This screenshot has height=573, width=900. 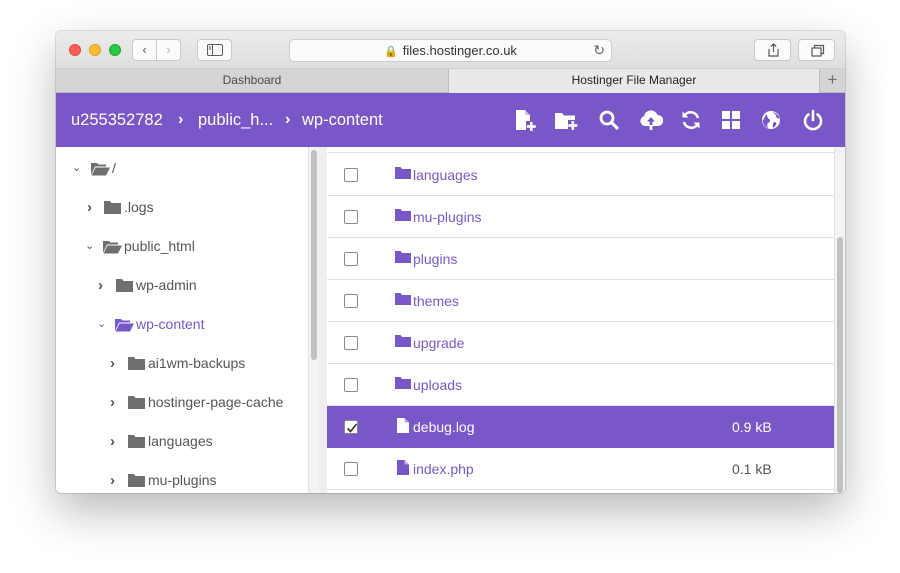 What do you see at coordinates (651, 120) in the screenshot?
I see `upload-icon` at bounding box center [651, 120].